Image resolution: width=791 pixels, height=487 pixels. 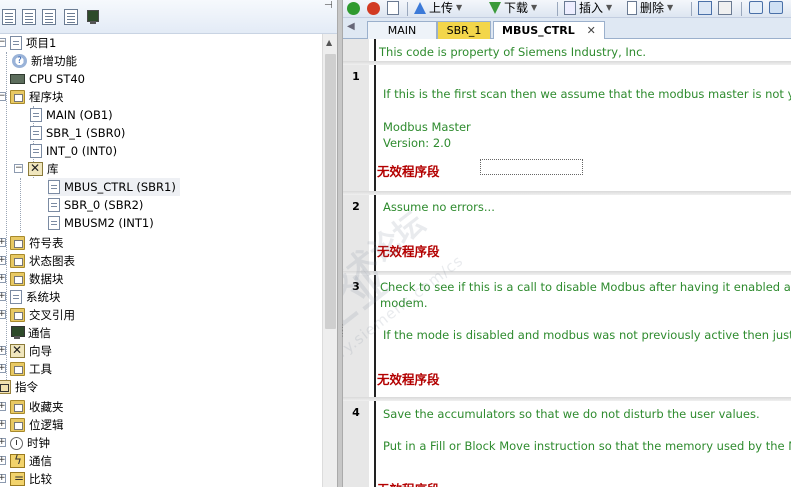 I want to click on favorites-icon, so click(x=17, y=407).